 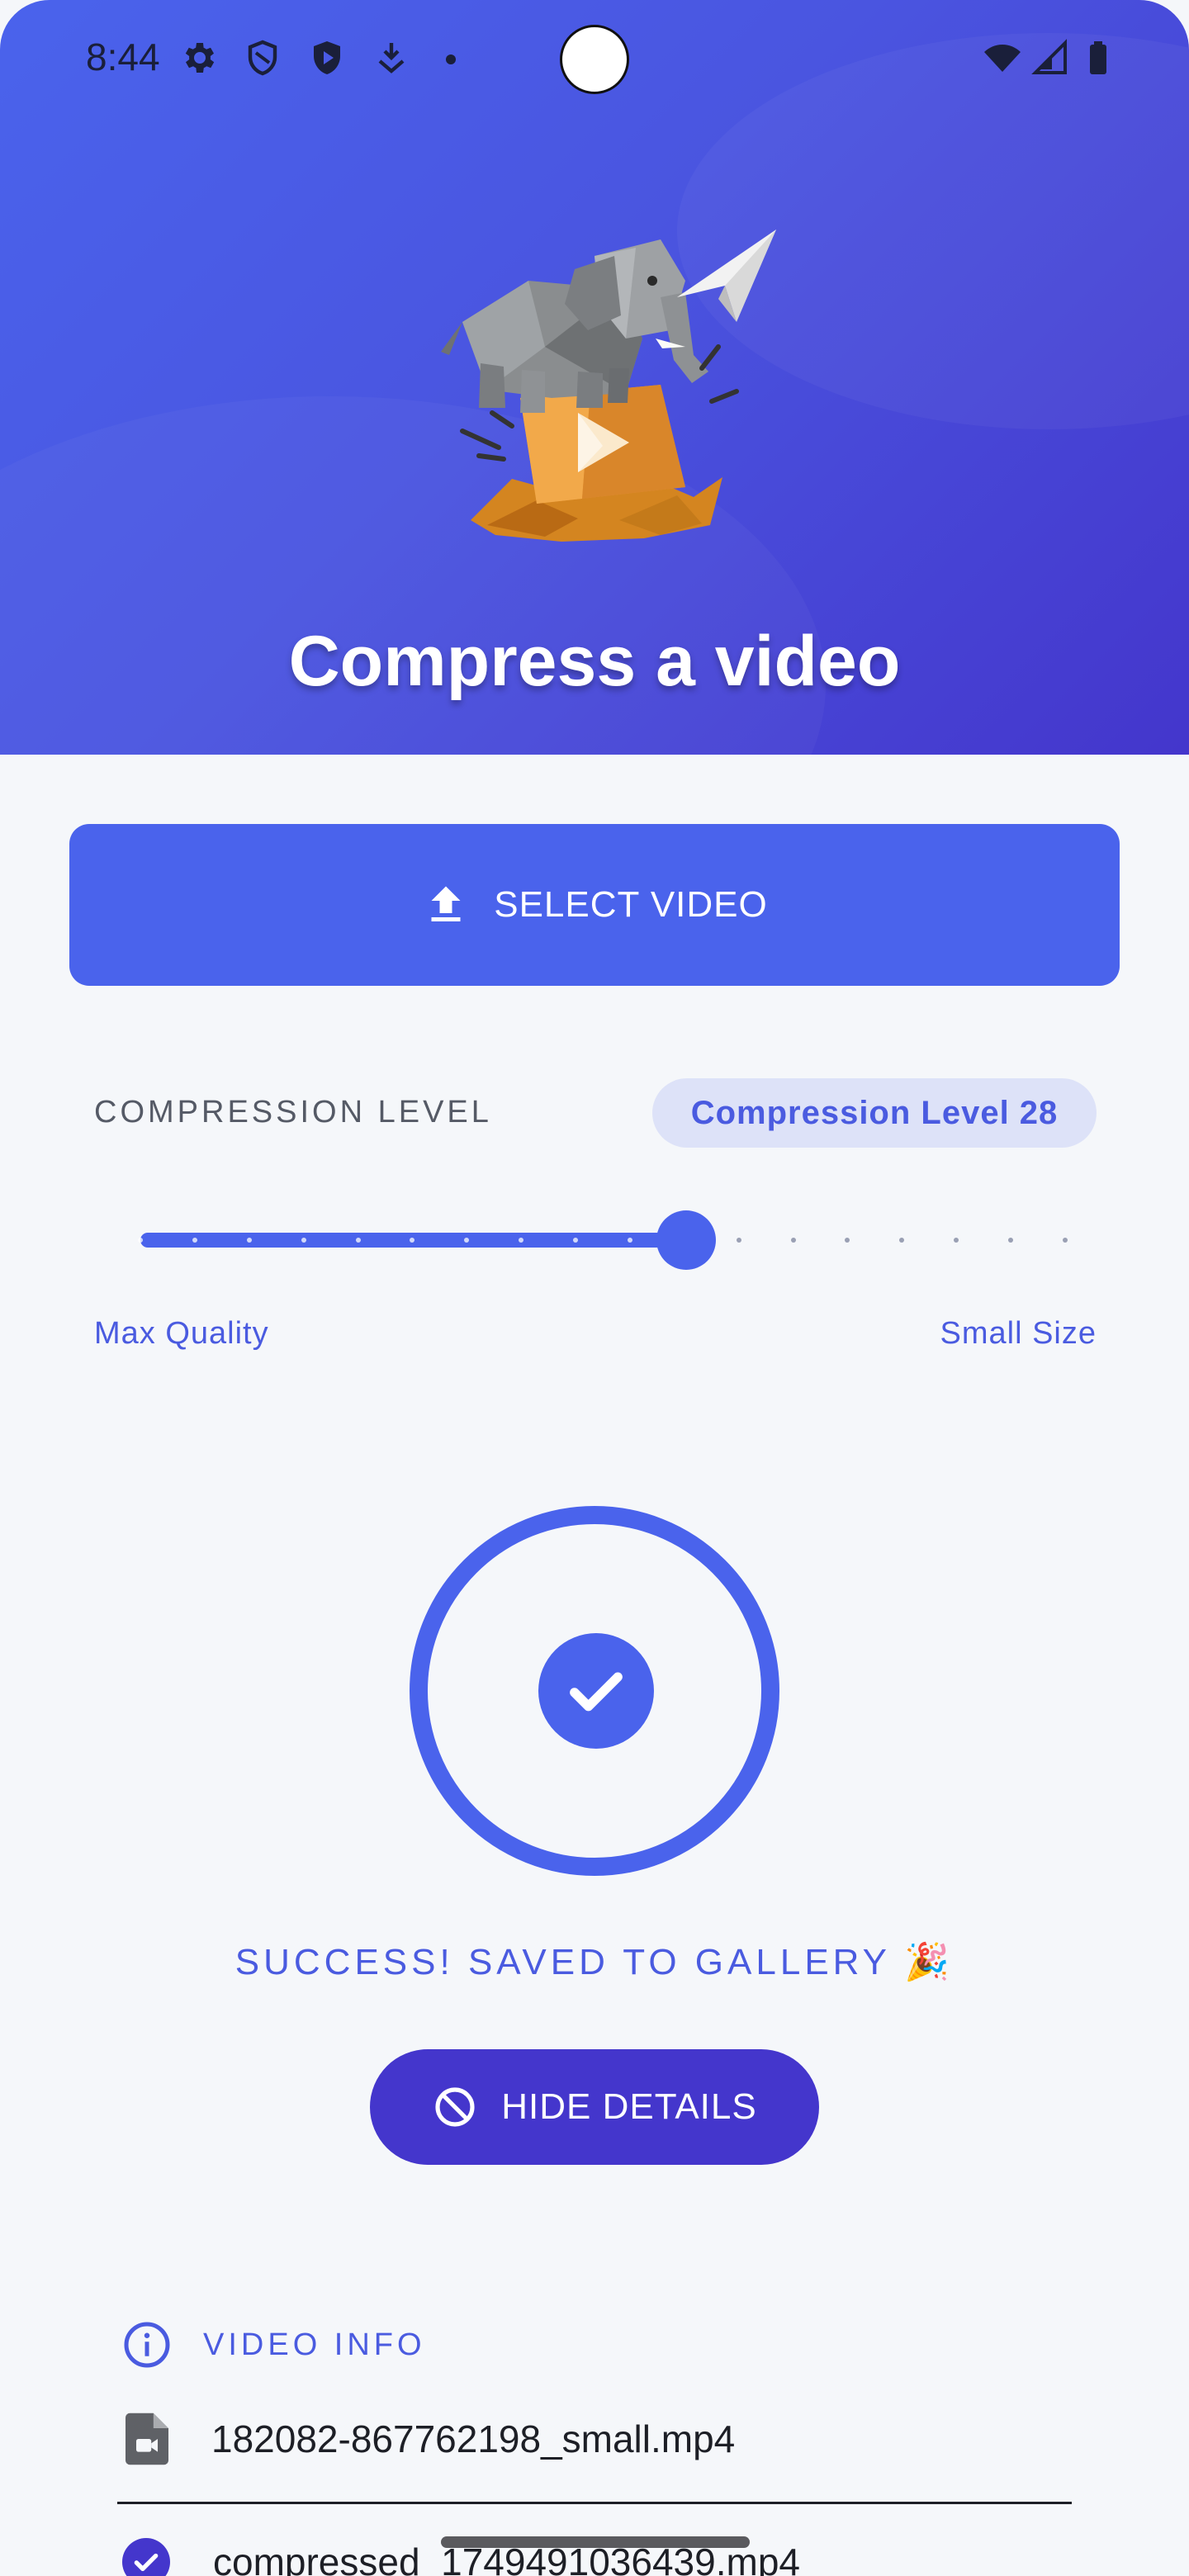 I want to click on check-circle-icon, so click(x=596, y=1691).